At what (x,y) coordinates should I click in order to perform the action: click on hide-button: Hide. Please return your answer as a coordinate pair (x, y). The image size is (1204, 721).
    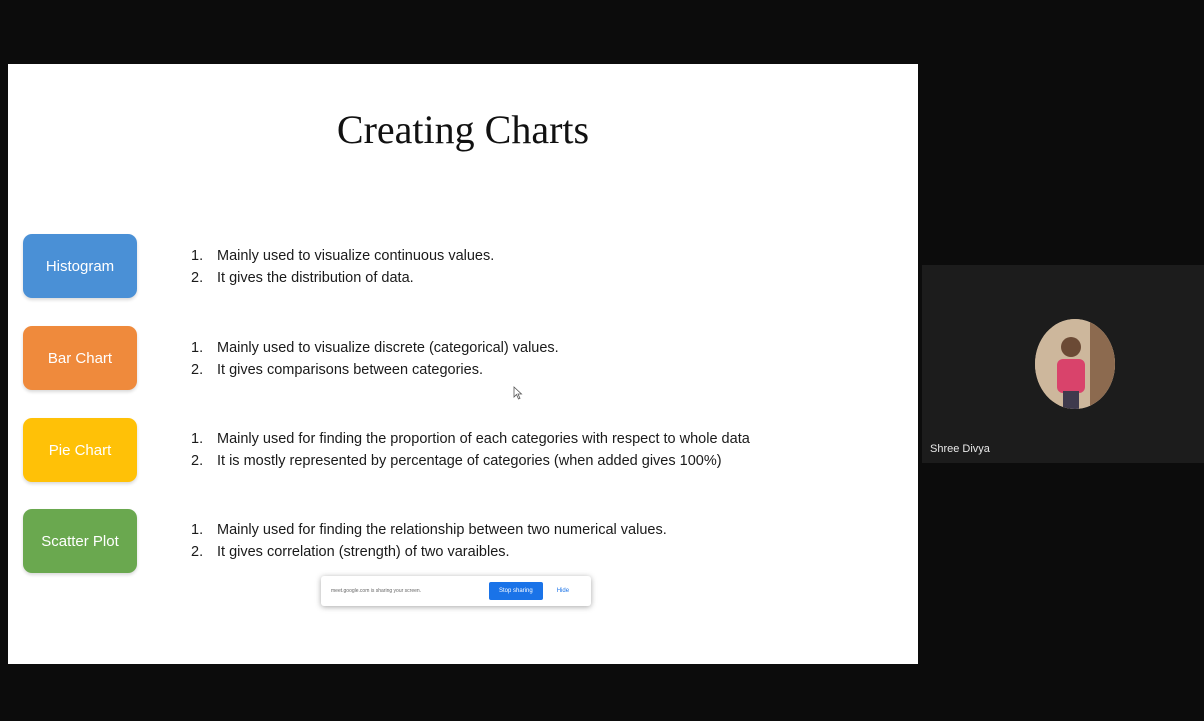
    Looking at the image, I should click on (563, 591).